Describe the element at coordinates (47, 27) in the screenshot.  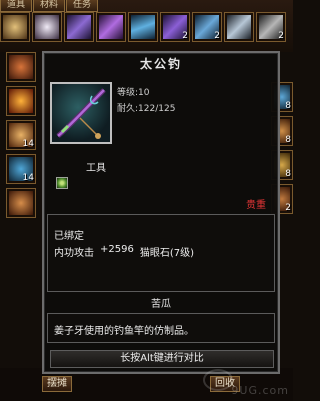
I see `pearl-icon` at that location.